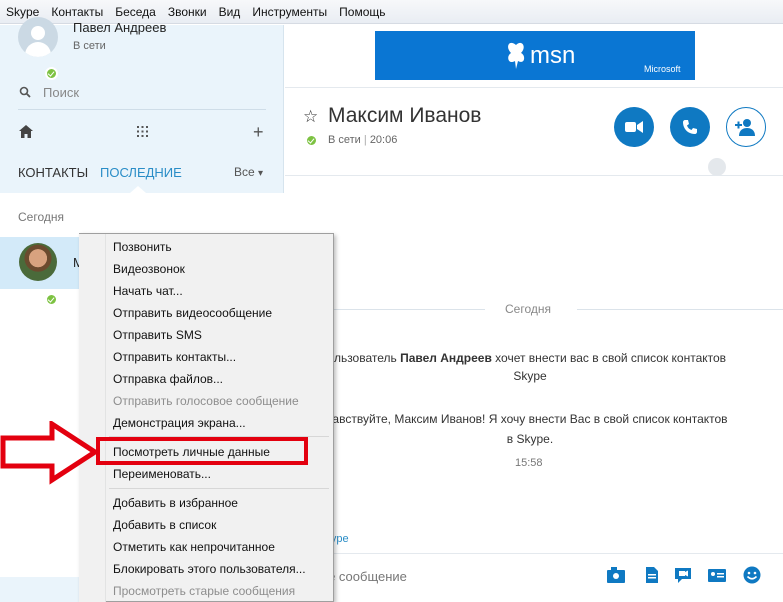  What do you see at coordinates (752, 575) in the screenshot?
I see `emoticon-icon` at bounding box center [752, 575].